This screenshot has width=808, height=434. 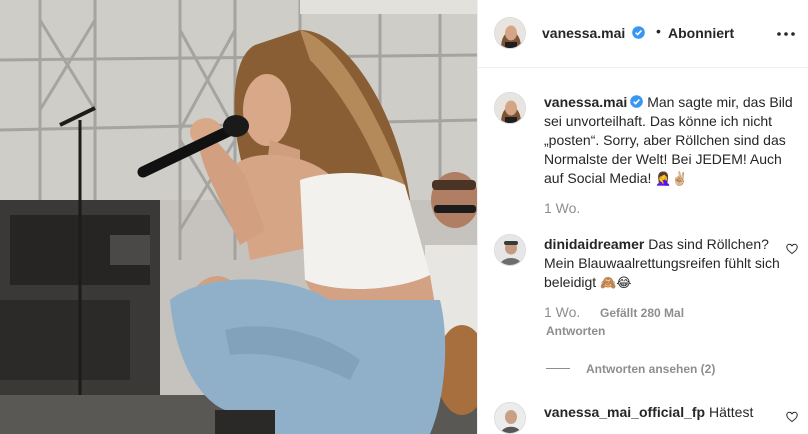 I want to click on caption-username: vanessa.mai, so click(x=585, y=102).